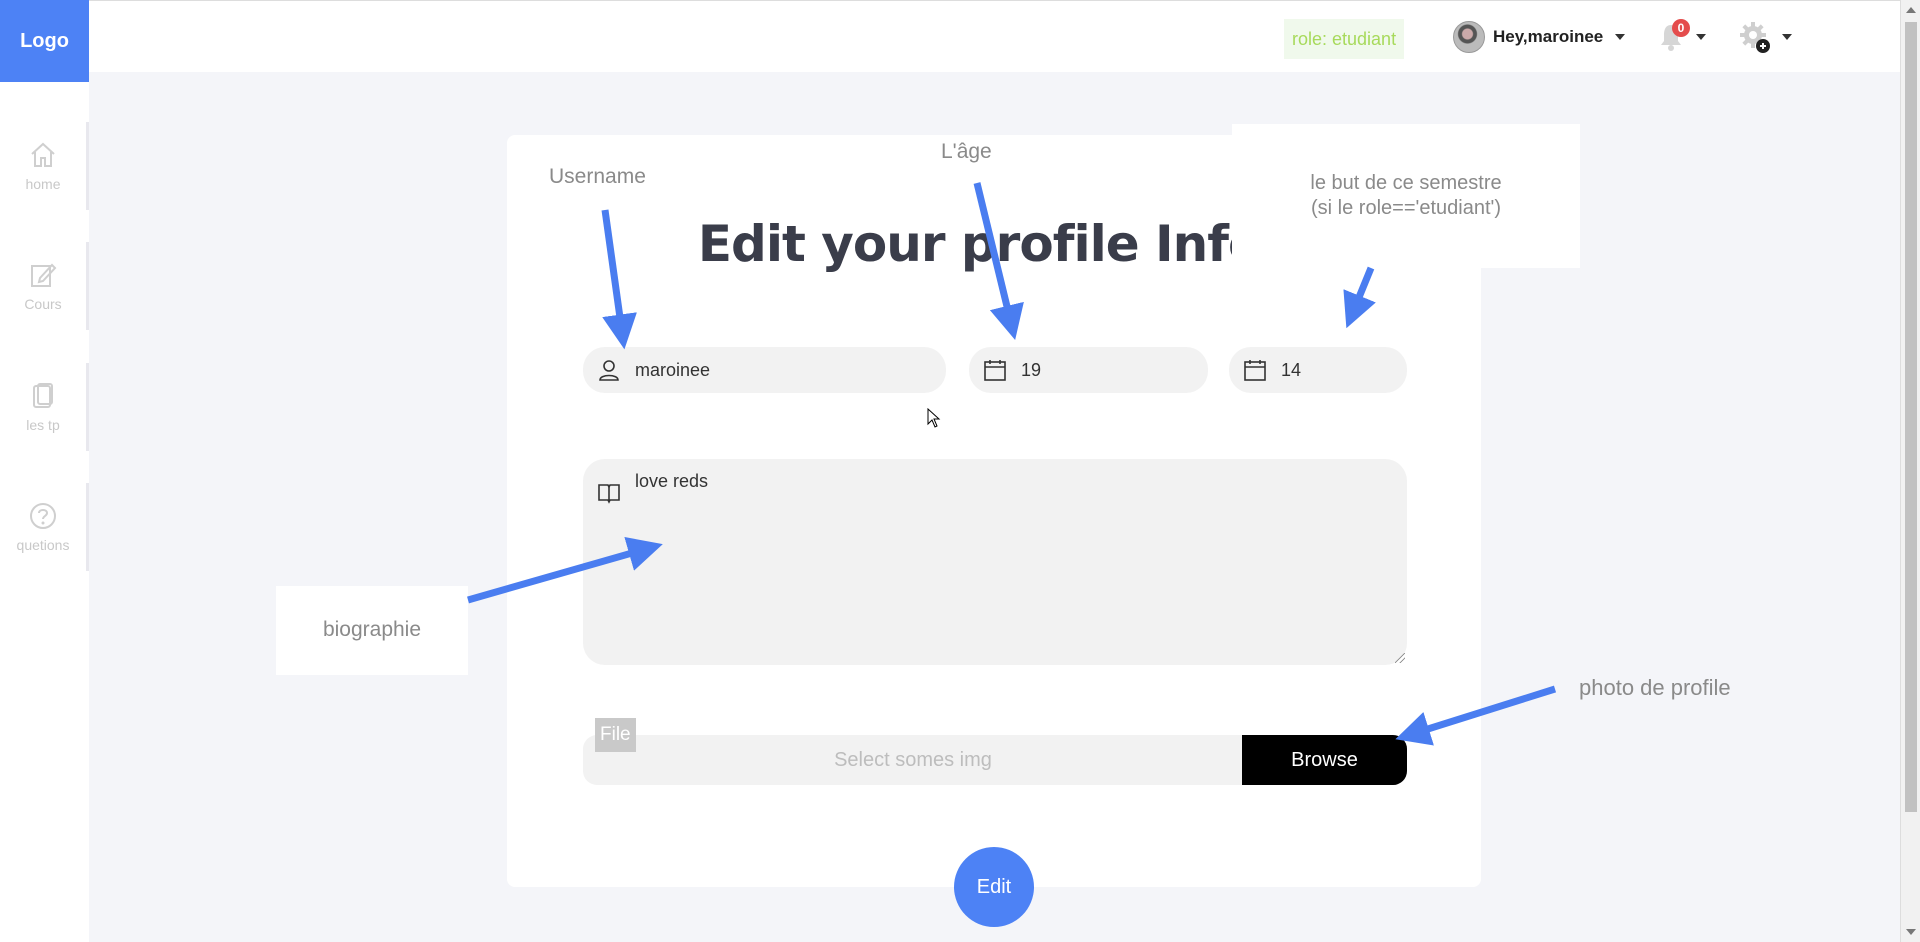 This screenshot has width=1920, height=942. Describe the element at coordinates (1469, 37) in the screenshot. I see `avatar` at that location.